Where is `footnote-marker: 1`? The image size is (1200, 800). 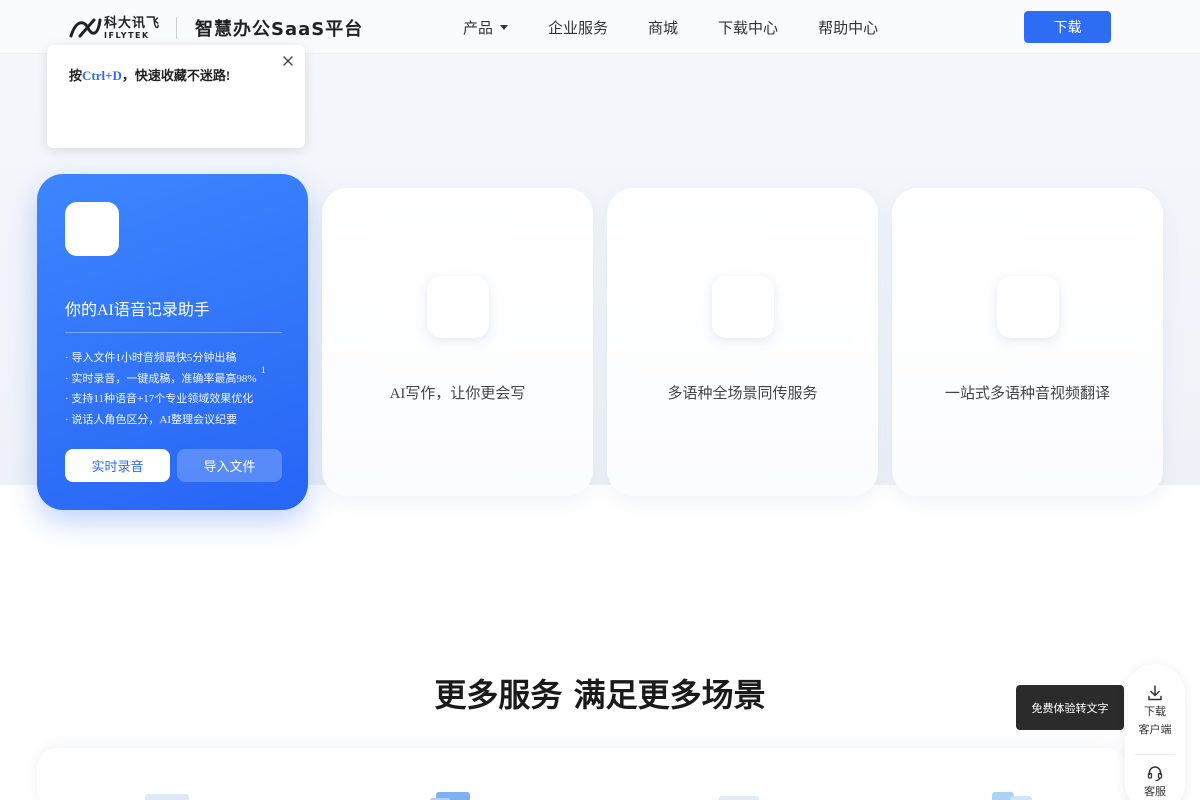 footnote-marker: 1 is located at coordinates (263, 370).